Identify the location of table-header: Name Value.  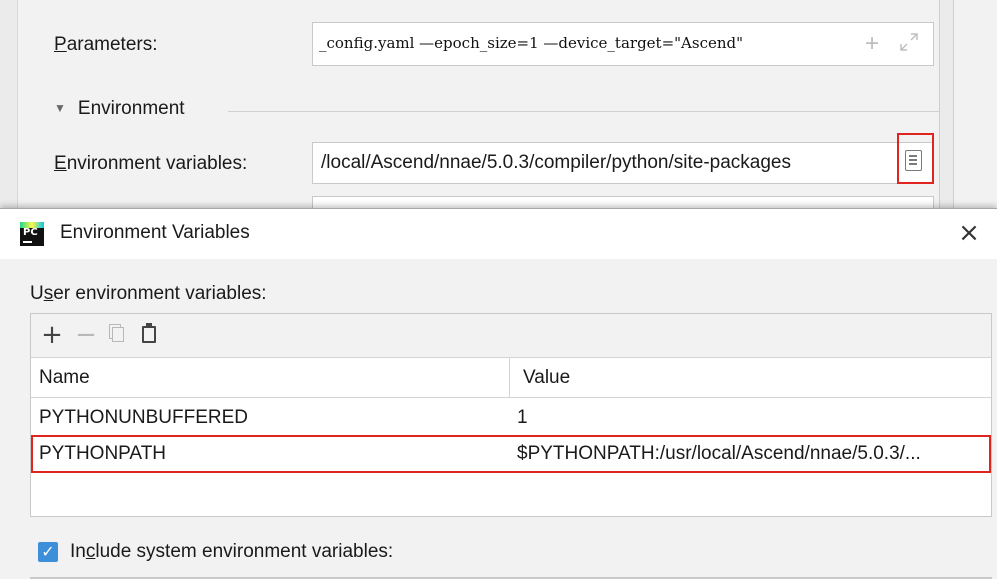
(511, 378).